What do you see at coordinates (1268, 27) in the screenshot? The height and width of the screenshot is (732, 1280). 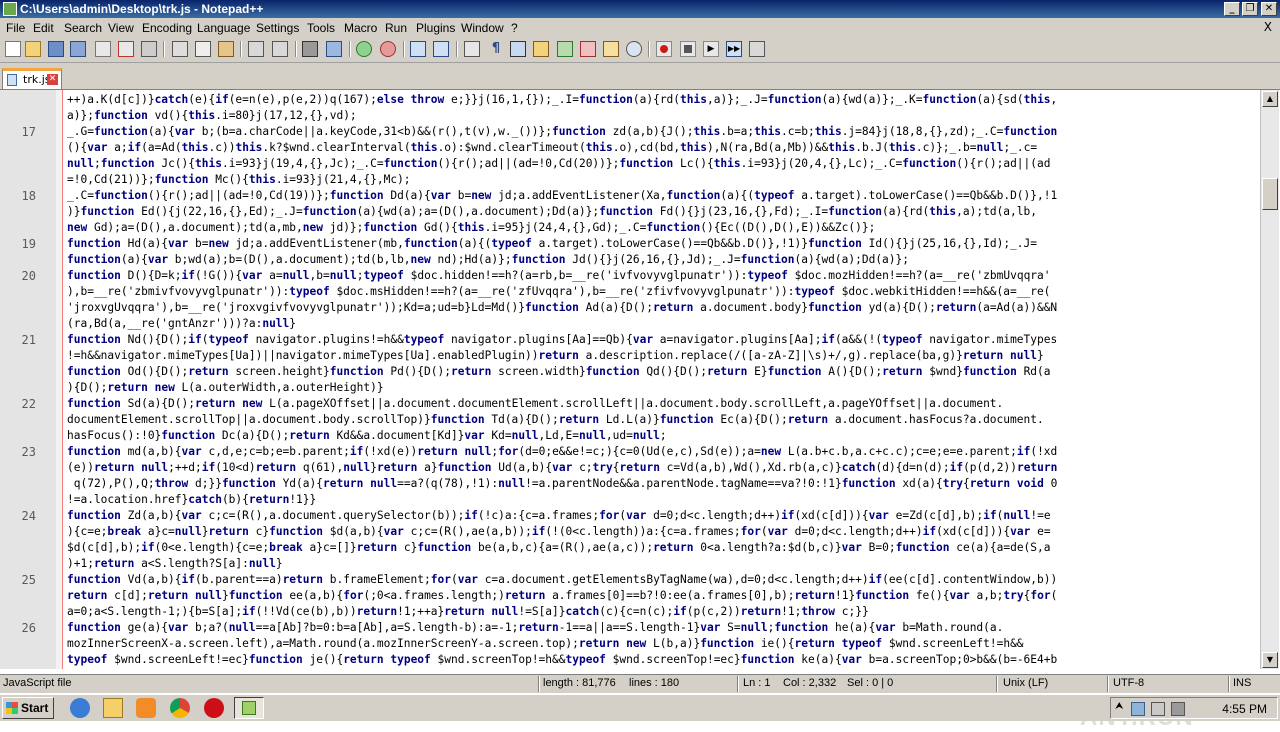 I see `close-document-button: X` at bounding box center [1268, 27].